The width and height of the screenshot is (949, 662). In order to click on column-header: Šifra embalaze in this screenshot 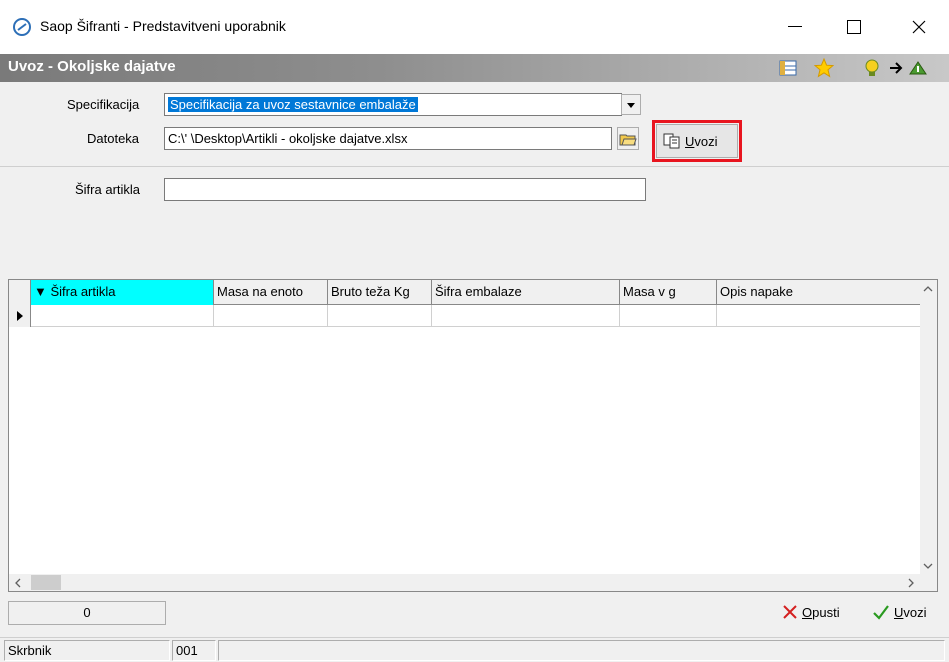, I will do `click(526, 292)`.